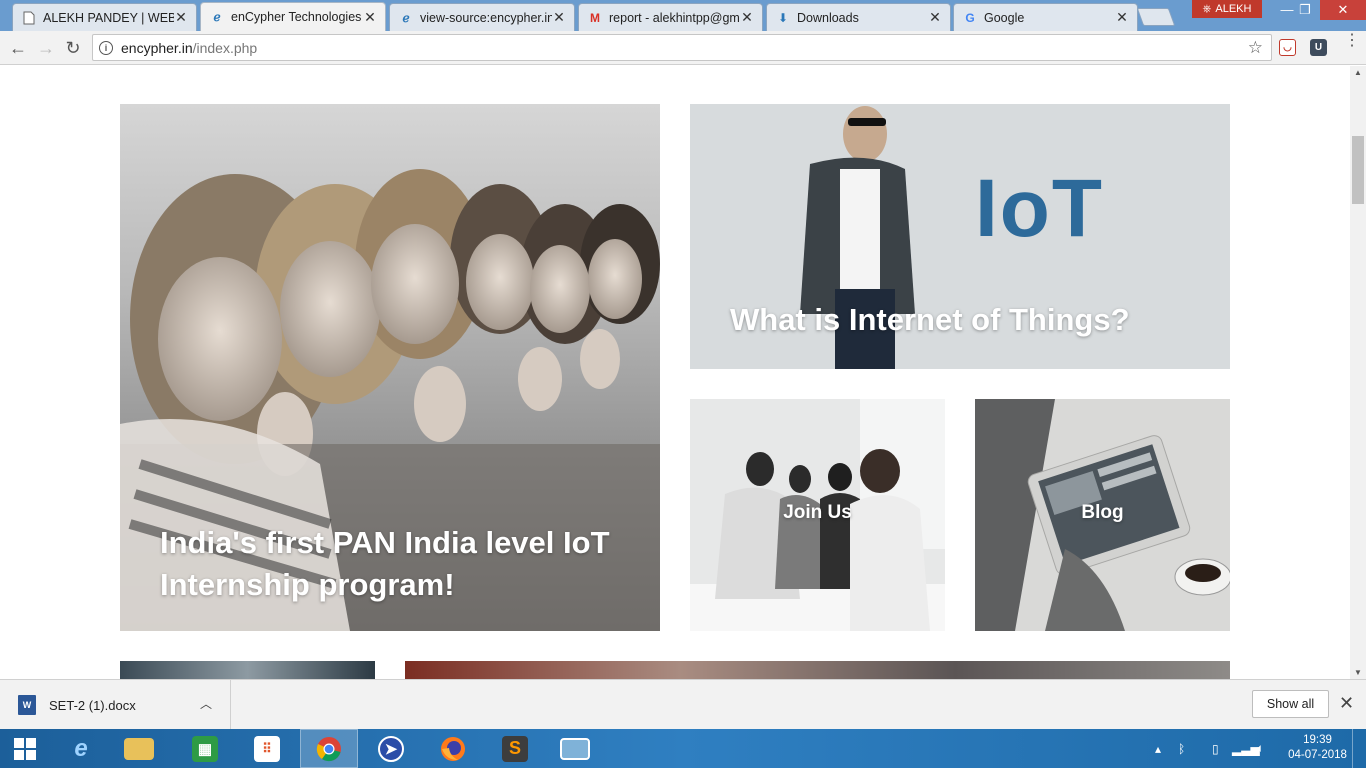 This screenshot has height=768, width=1366. What do you see at coordinates (1260, 748) in the screenshot?
I see `volume-icon: 🔈︎` at bounding box center [1260, 748].